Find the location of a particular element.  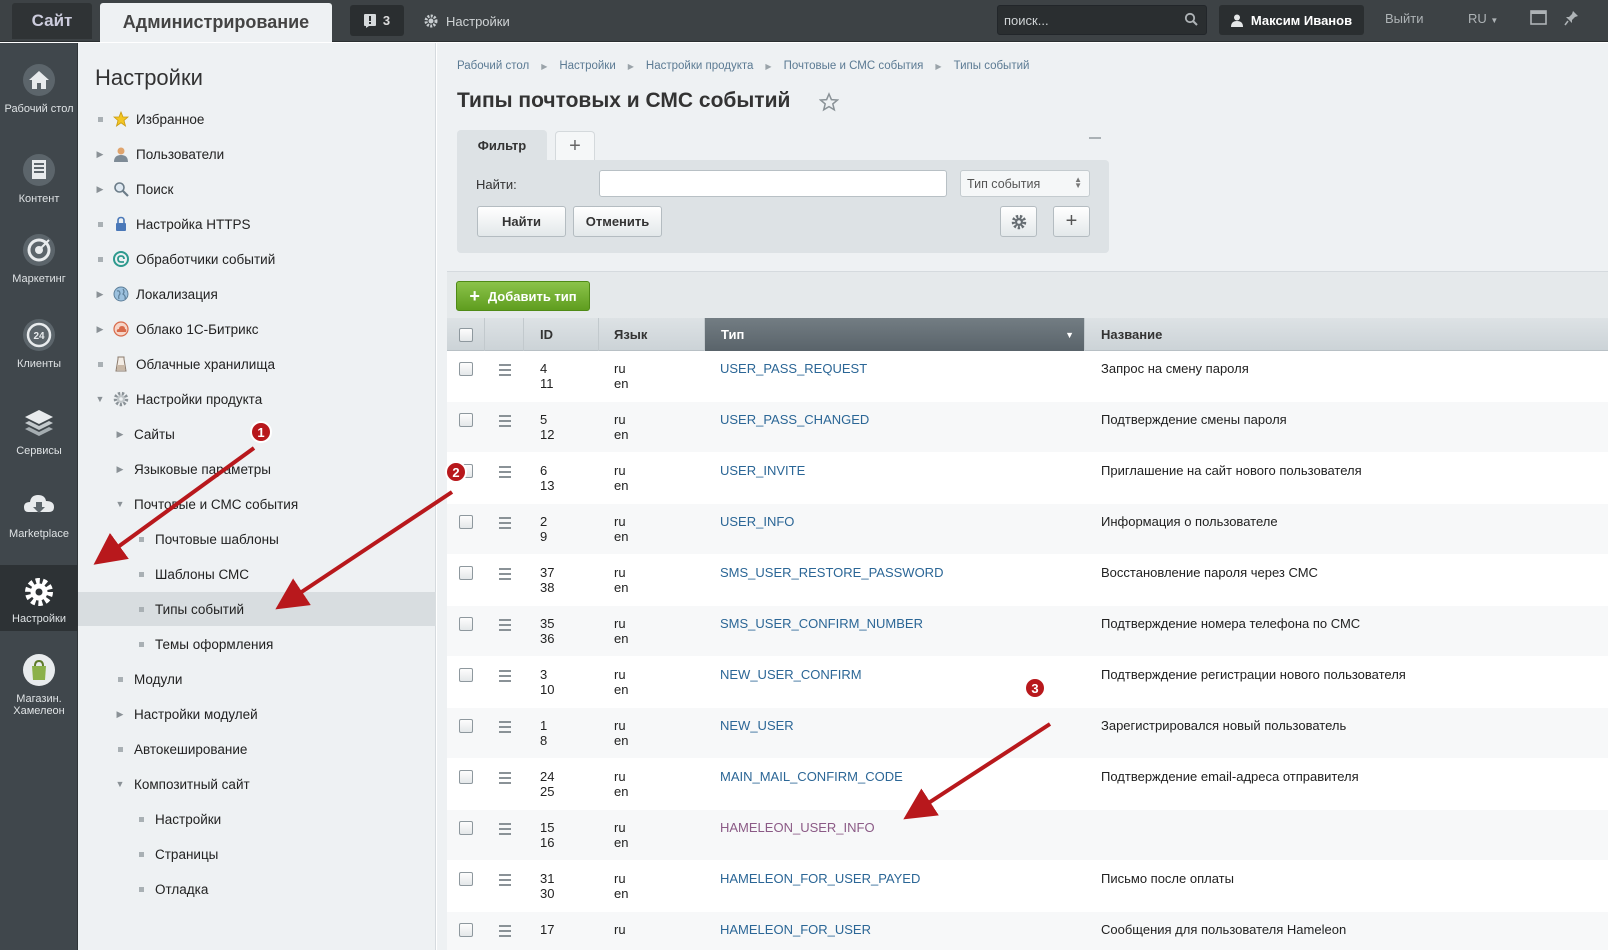

cancel-button: Отменить is located at coordinates (617, 221).